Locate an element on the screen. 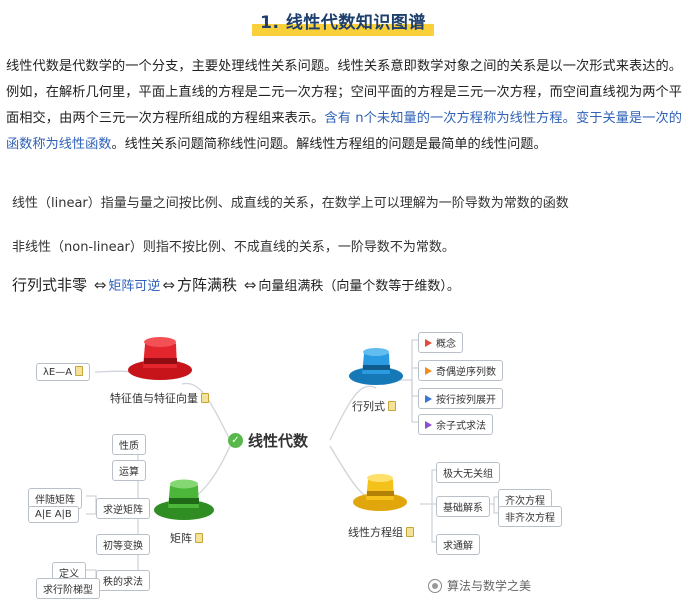 This screenshot has height=608, width=686. eq-item-2: 基础解系 is located at coordinates (463, 506).